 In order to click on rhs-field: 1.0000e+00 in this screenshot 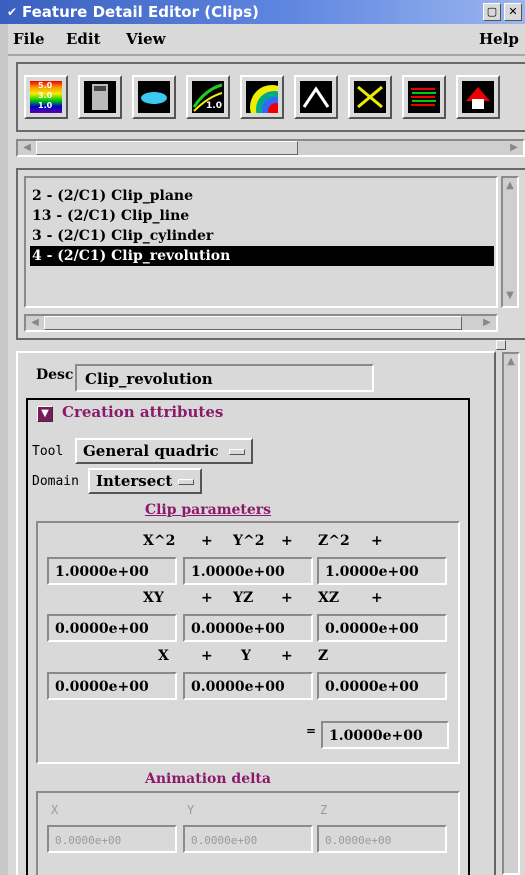, I will do `click(385, 735)`.